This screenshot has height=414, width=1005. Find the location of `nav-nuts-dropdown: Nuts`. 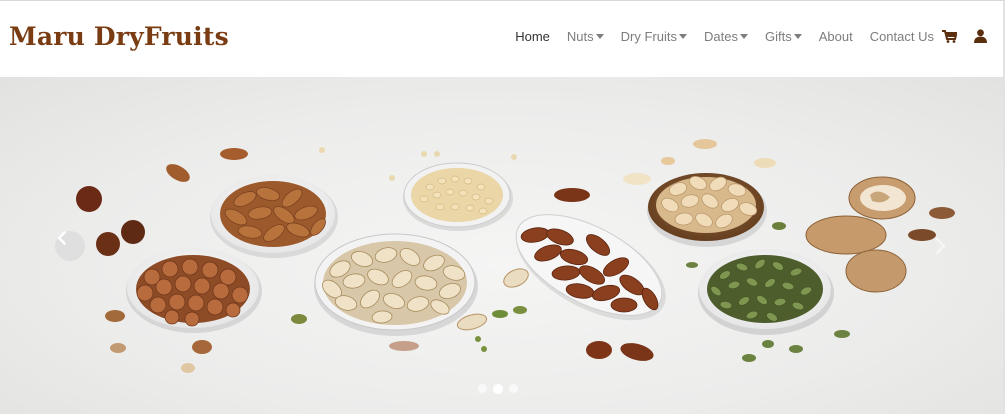

nav-nuts-dropdown: Nuts is located at coordinates (585, 36).